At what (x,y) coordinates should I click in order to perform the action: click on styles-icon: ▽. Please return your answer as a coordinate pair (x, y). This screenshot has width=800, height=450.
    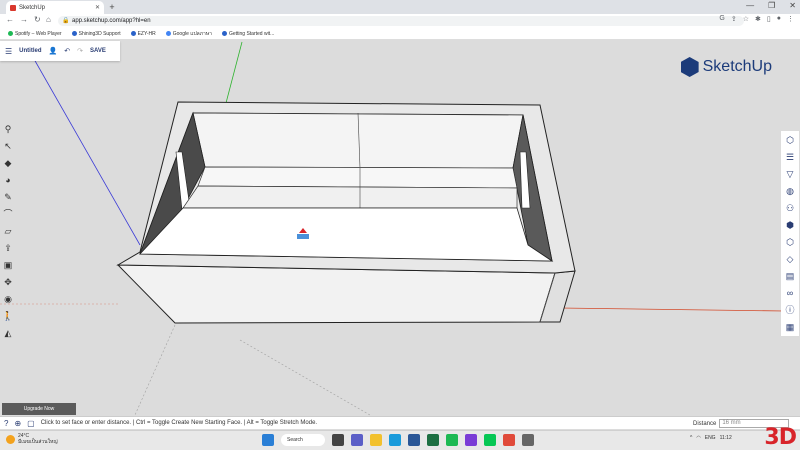
    Looking at the image, I should click on (790, 174).